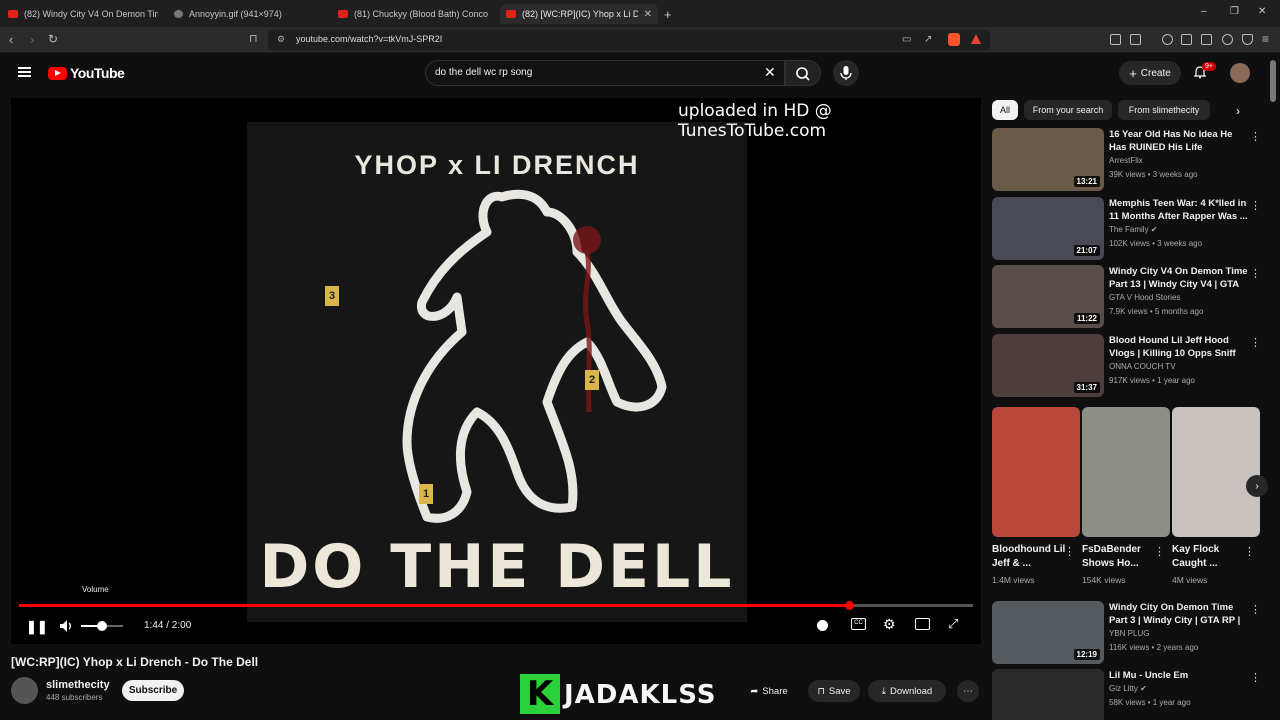 The height and width of the screenshot is (720, 1280). I want to click on short-item: Kay Flock Caught ... 4M views ⋮, so click(1216, 498).